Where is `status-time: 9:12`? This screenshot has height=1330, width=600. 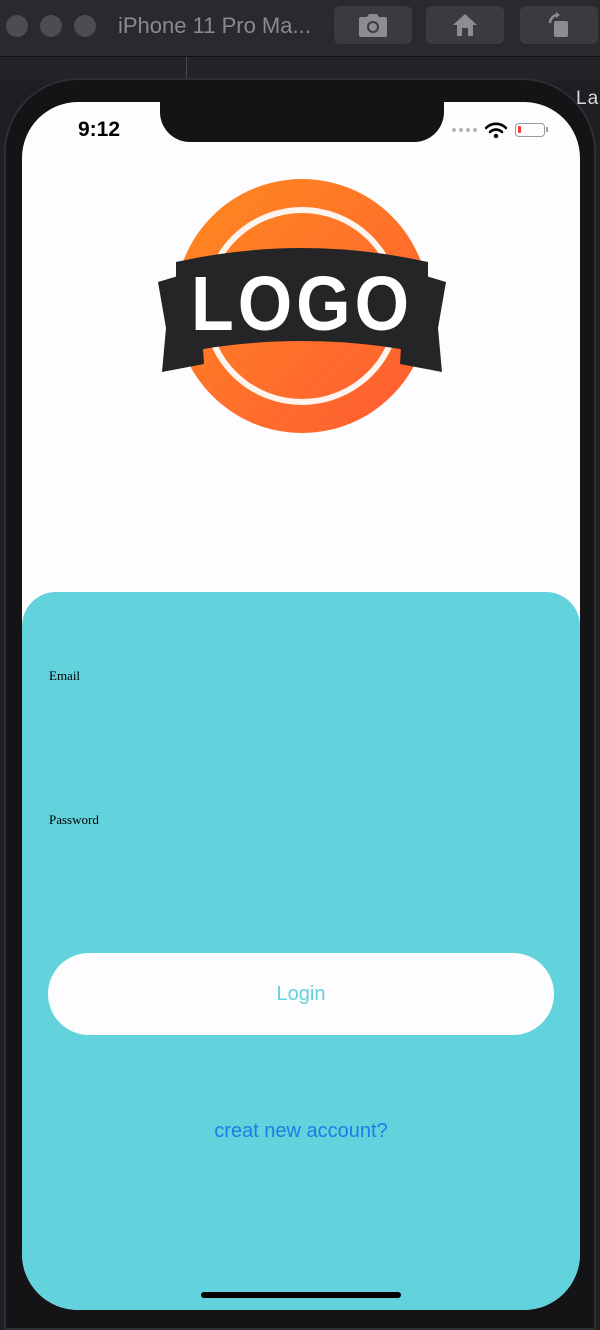 status-time: 9:12 is located at coordinates (99, 129).